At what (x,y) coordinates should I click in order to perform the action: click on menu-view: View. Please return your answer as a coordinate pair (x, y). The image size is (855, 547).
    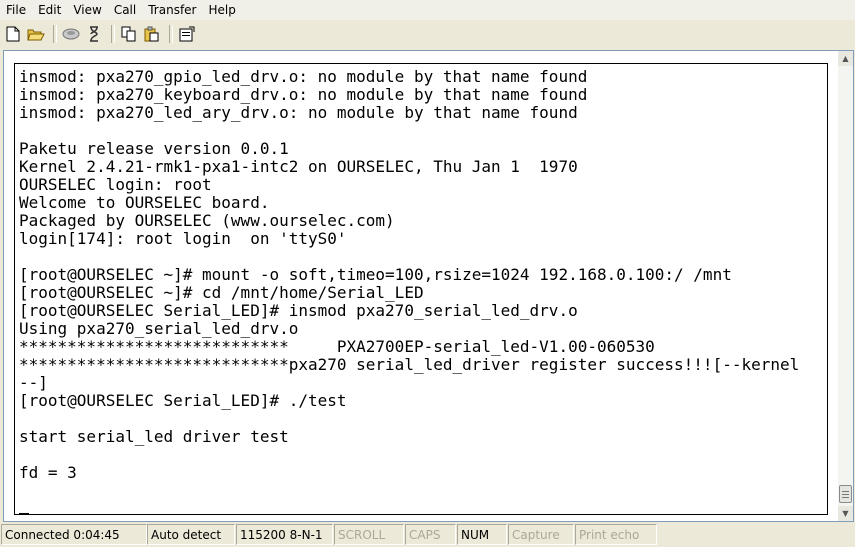
    Looking at the image, I should click on (87, 10).